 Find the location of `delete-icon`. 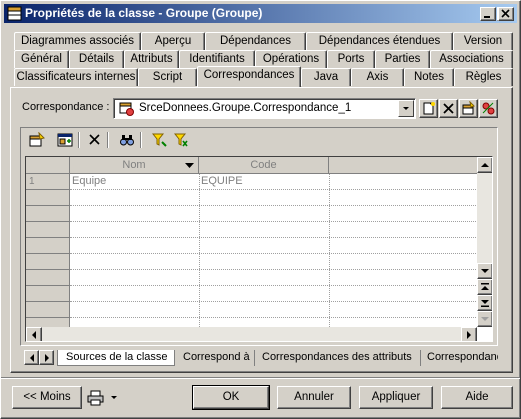

delete-icon is located at coordinates (94, 139).